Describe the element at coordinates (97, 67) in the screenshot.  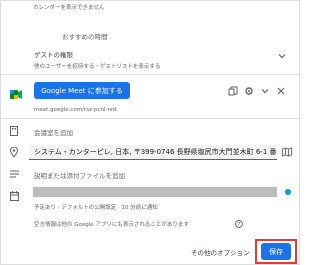
I see `guest-permissions-subtitle: 他のユーザーを招待する・ゲストリストを表示する` at that location.